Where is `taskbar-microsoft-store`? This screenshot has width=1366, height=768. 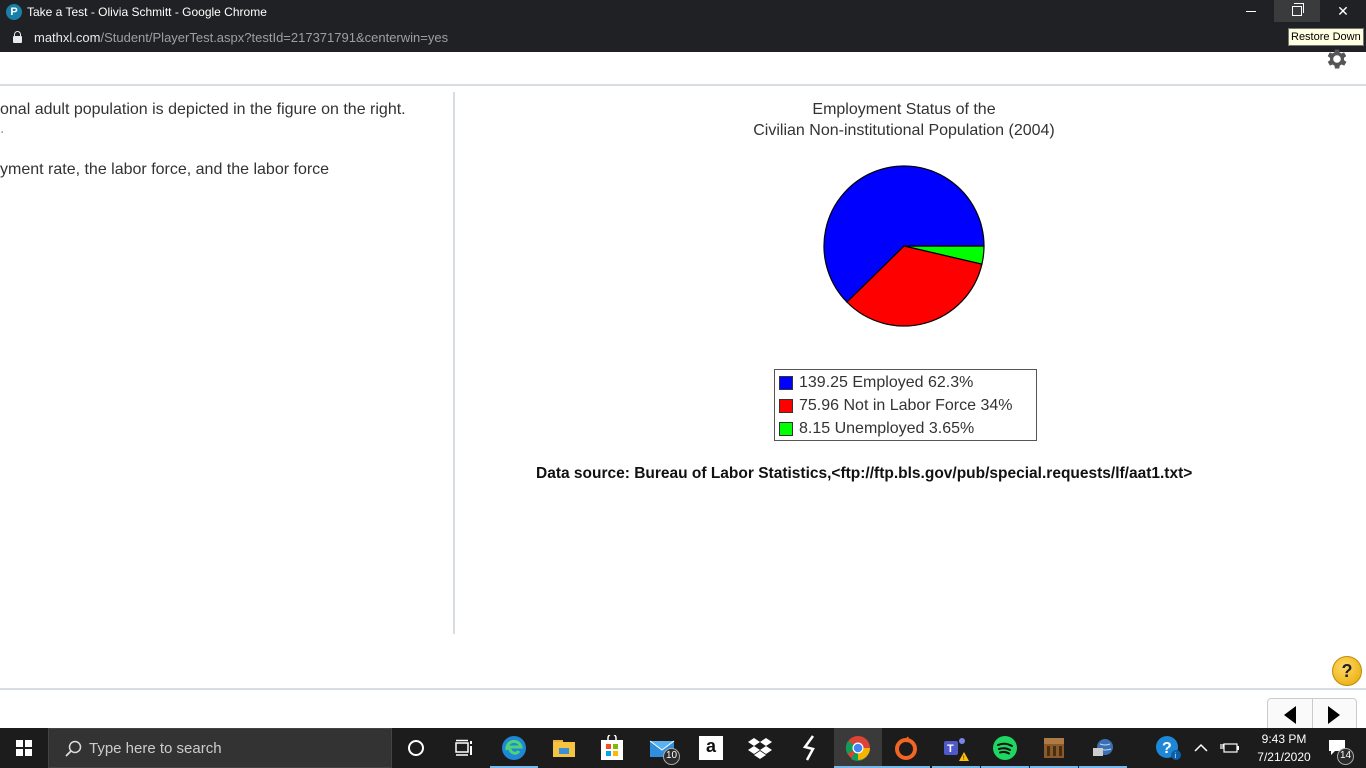
taskbar-microsoft-store is located at coordinates (612, 748).